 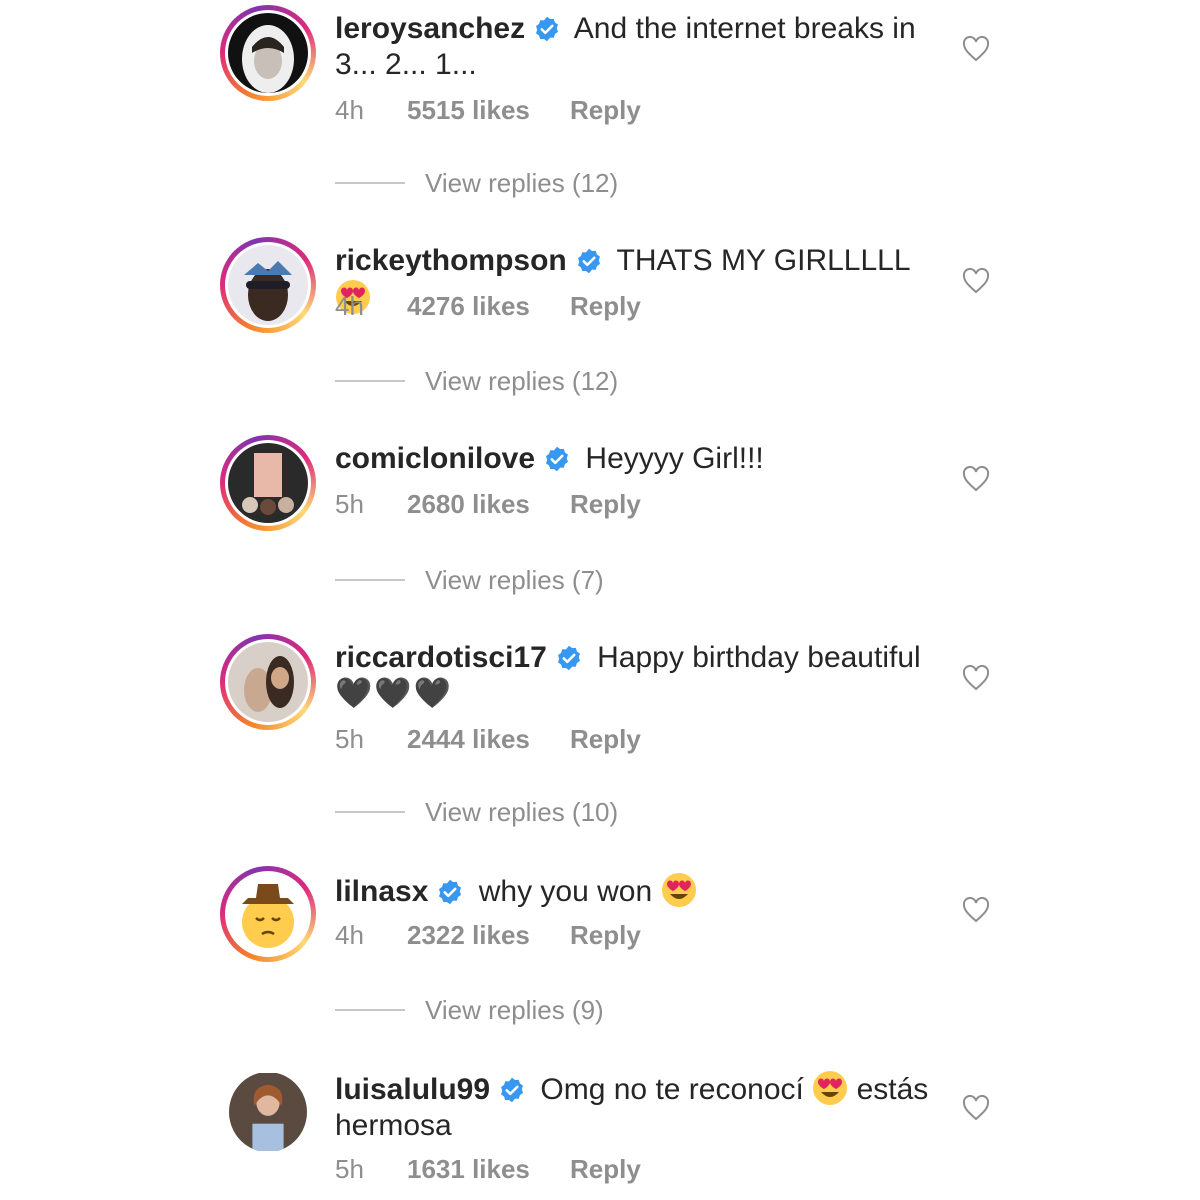 I want to click on likes-count: 5515 likes, so click(x=488, y=110).